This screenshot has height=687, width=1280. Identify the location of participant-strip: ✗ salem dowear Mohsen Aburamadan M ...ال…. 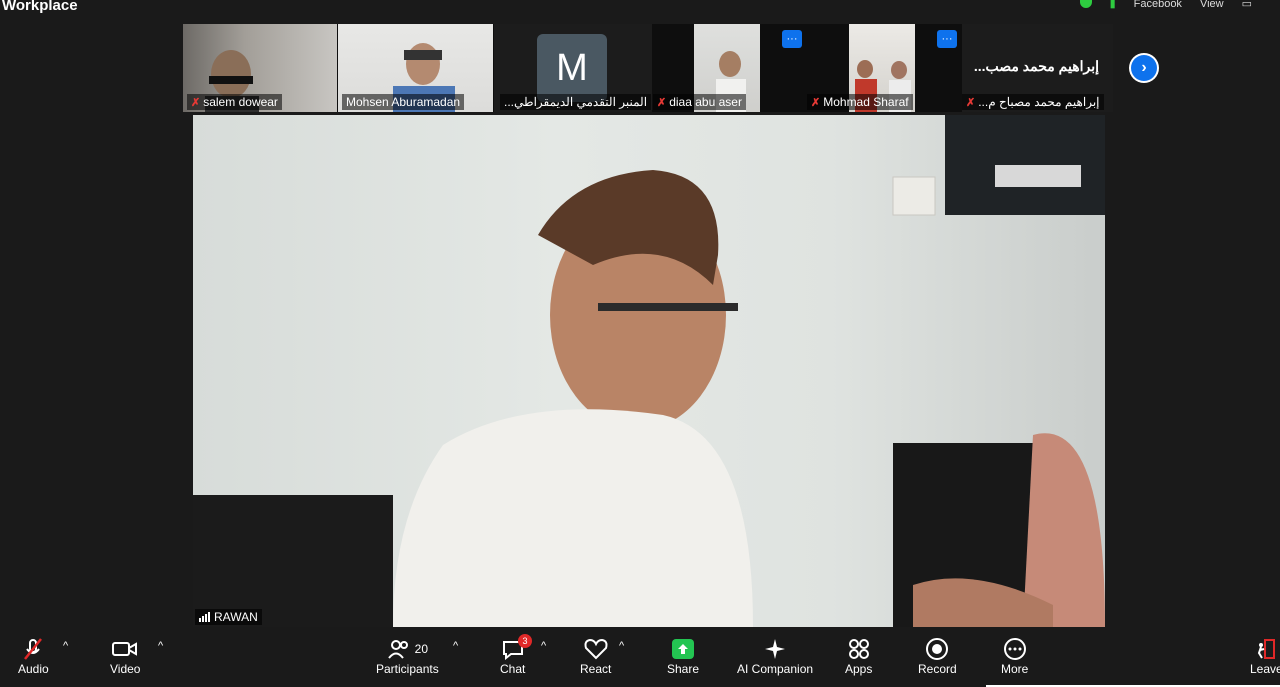
(648, 68).